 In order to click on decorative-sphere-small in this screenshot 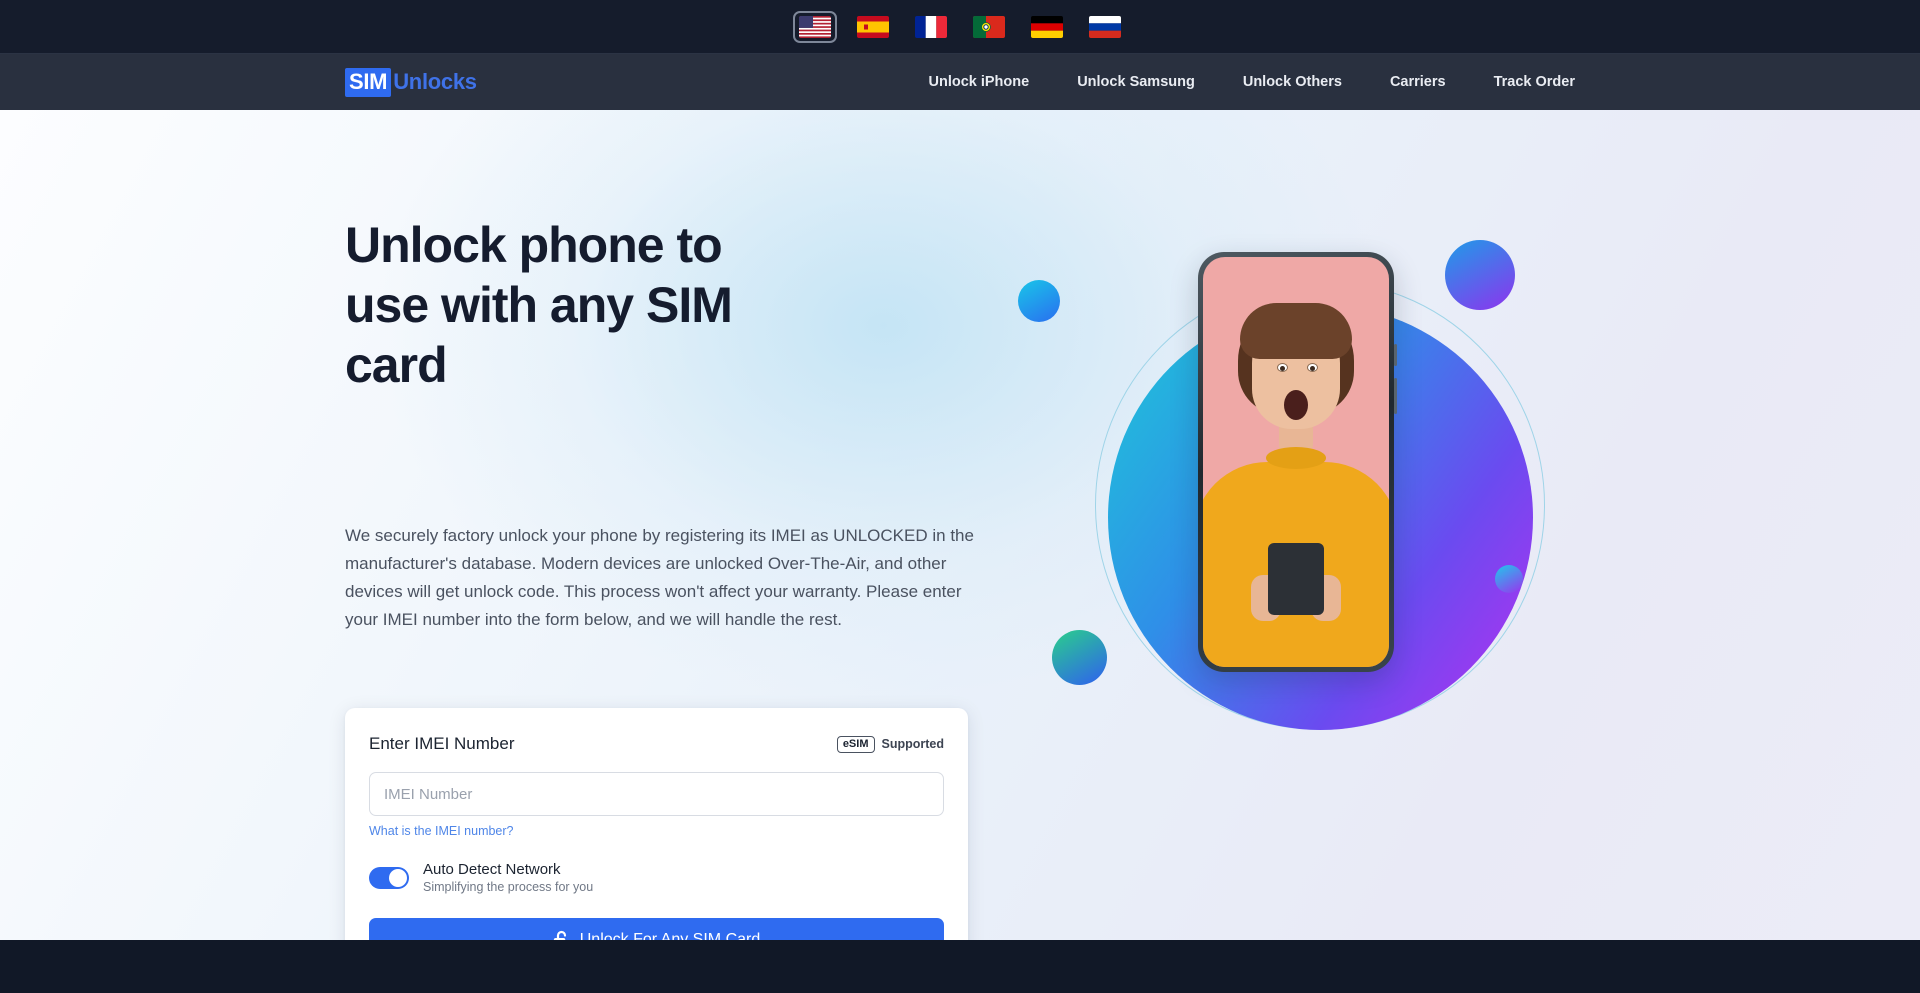, I will do `click(1509, 579)`.